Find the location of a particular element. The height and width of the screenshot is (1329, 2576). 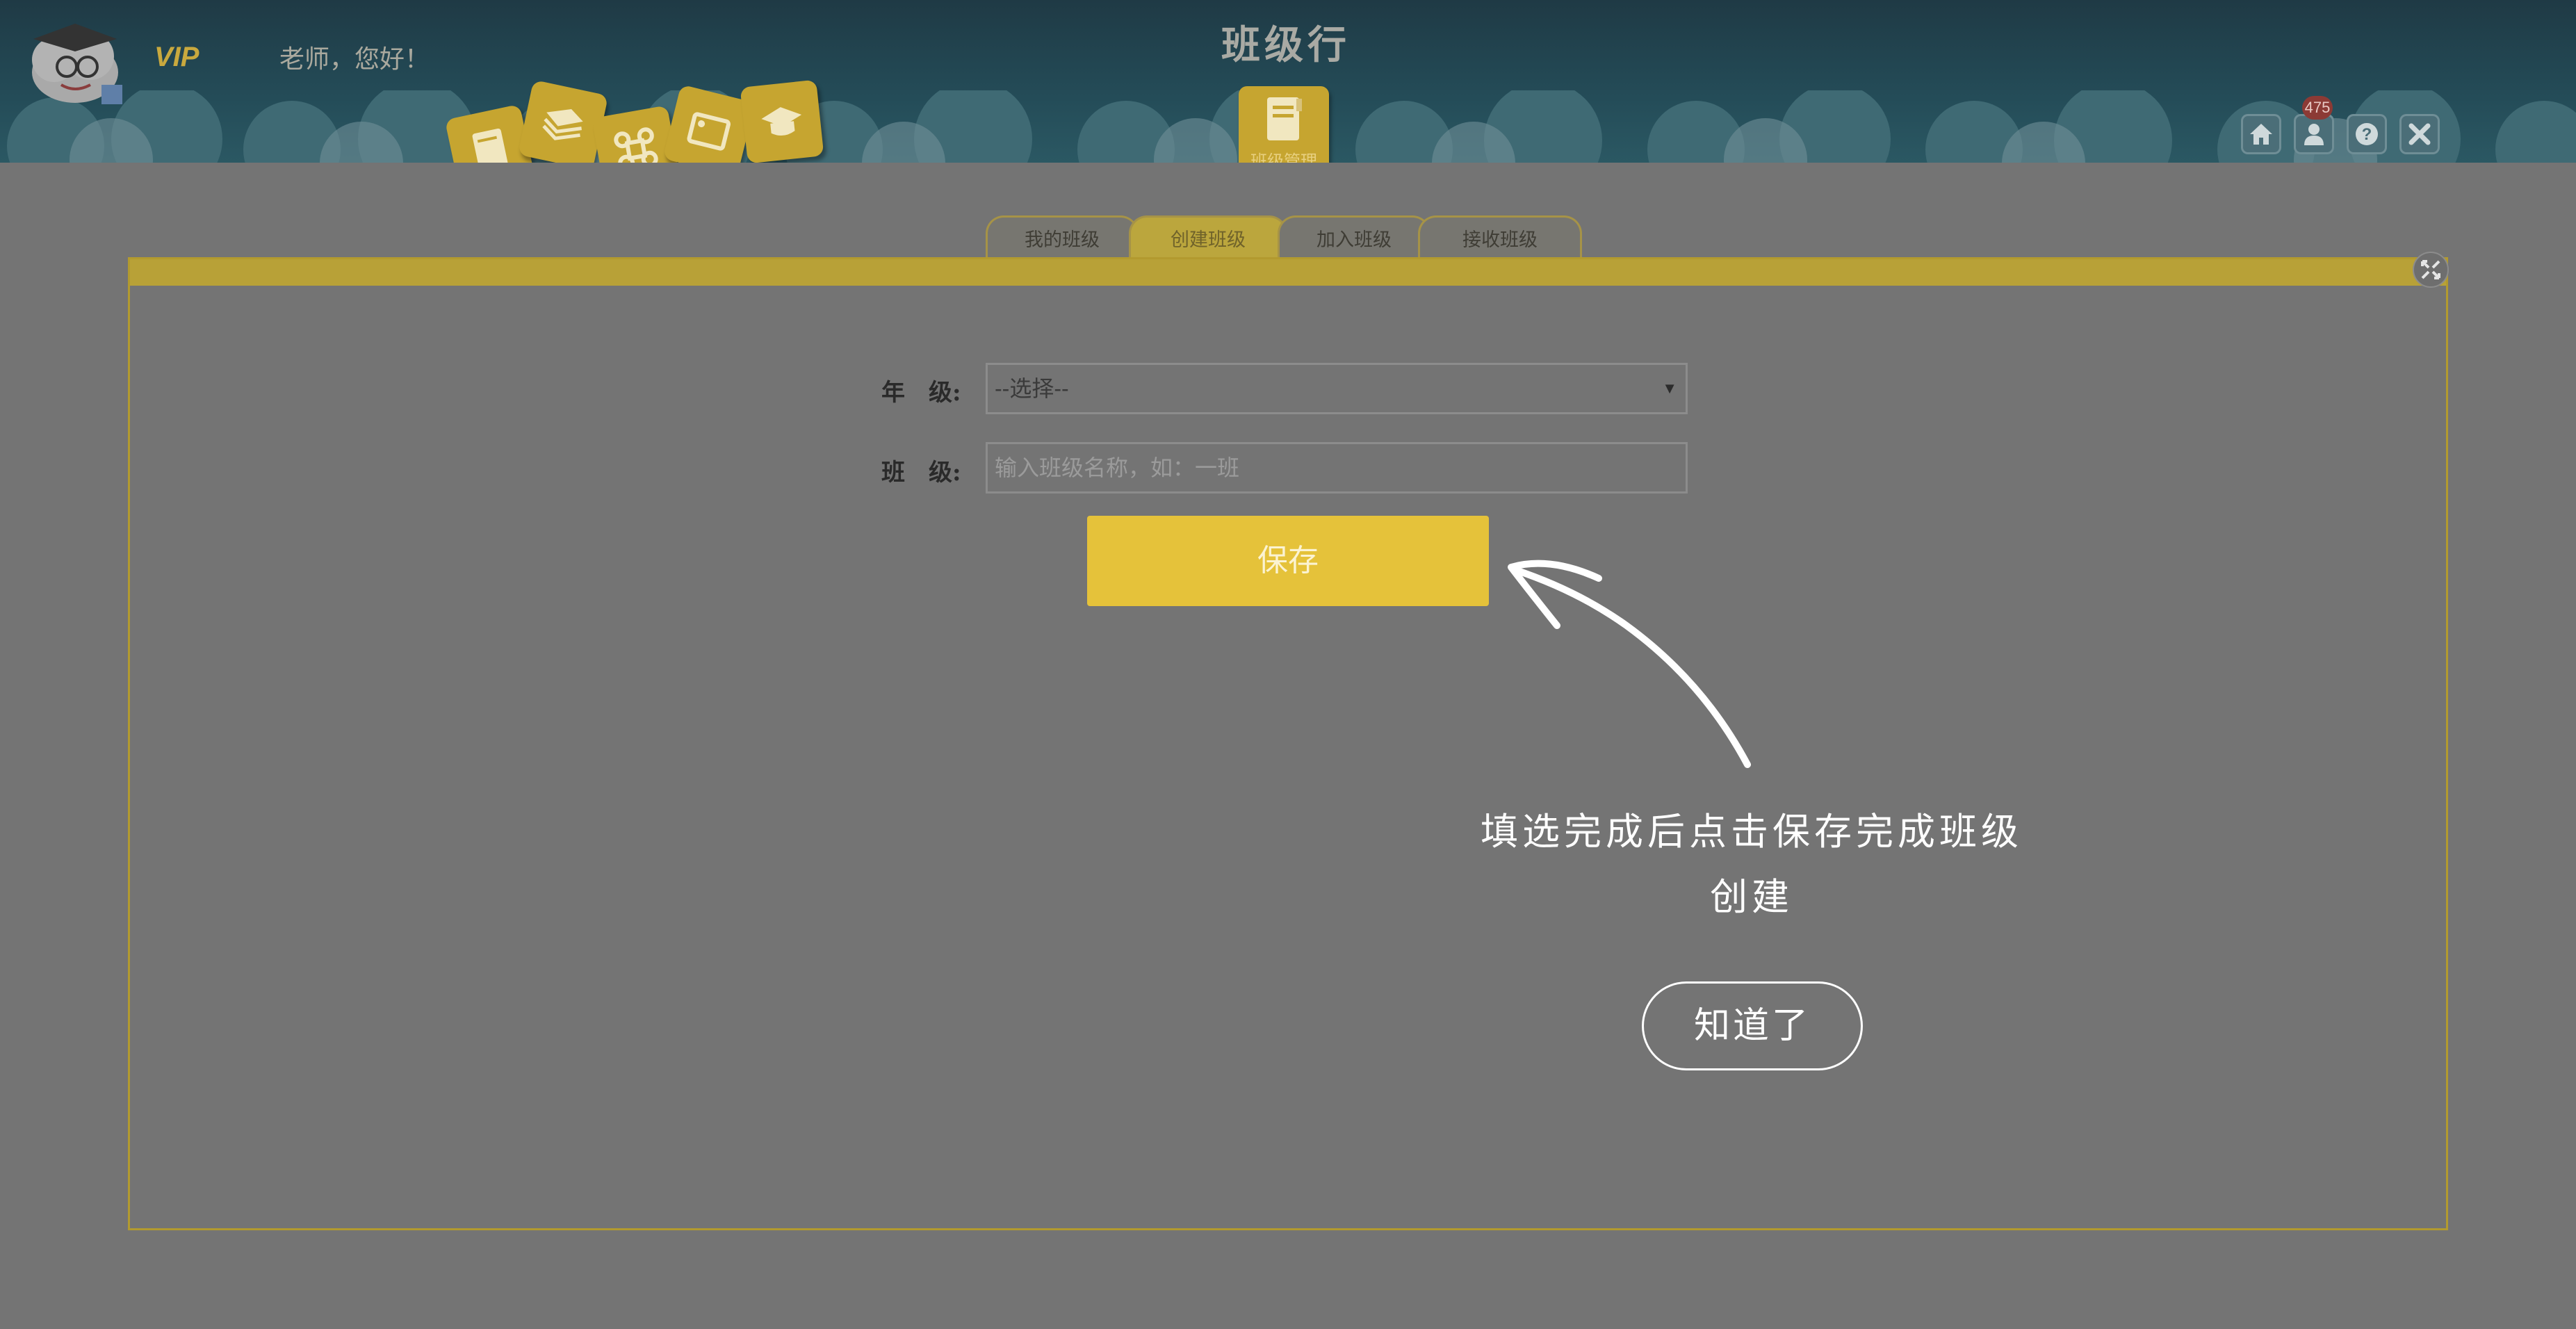

hint-line-1: 填选完成后点击保存完成班级 is located at coordinates (1752, 832).